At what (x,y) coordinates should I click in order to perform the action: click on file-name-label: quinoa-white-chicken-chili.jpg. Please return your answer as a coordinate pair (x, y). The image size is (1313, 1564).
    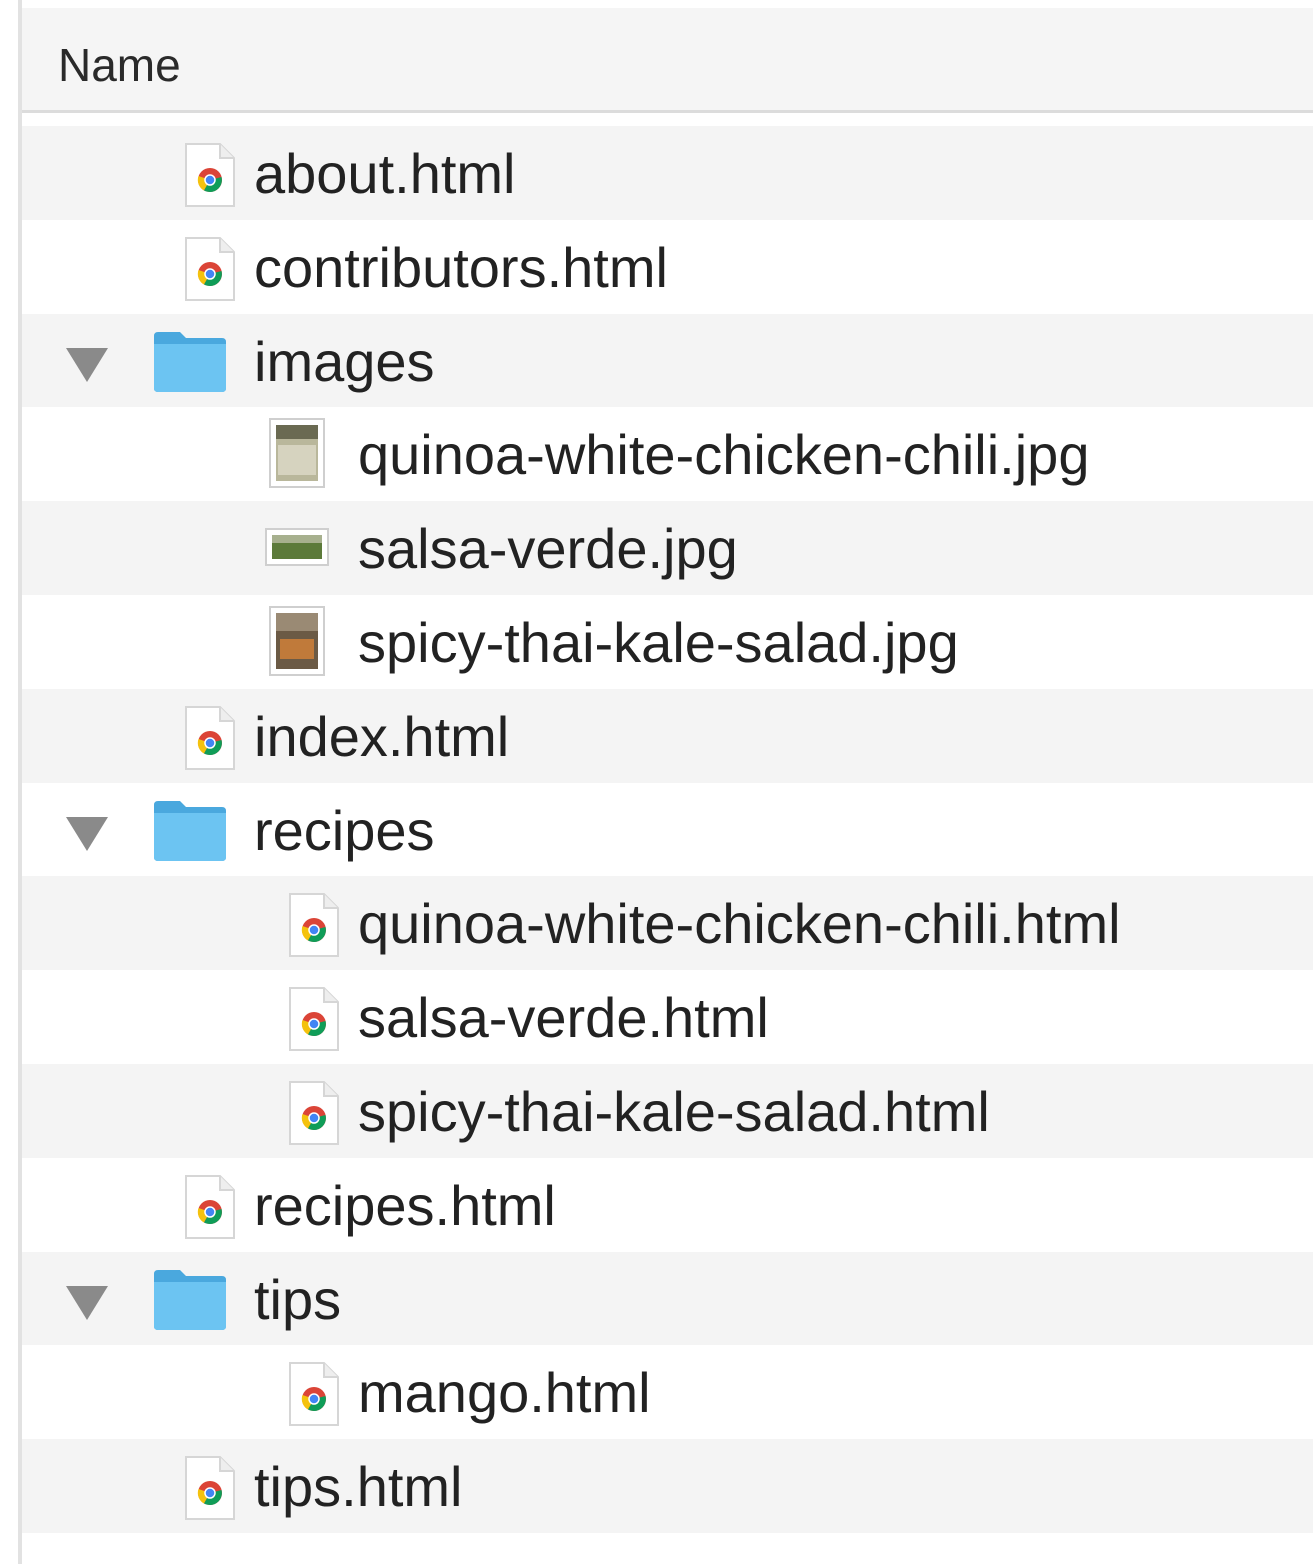
    Looking at the image, I should click on (724, 455).